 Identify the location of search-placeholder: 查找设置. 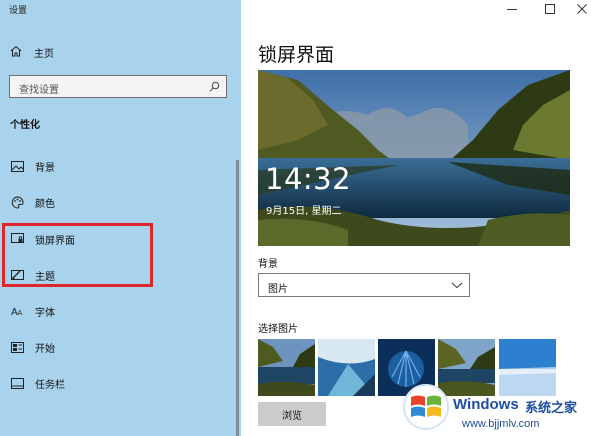
(39, 90).